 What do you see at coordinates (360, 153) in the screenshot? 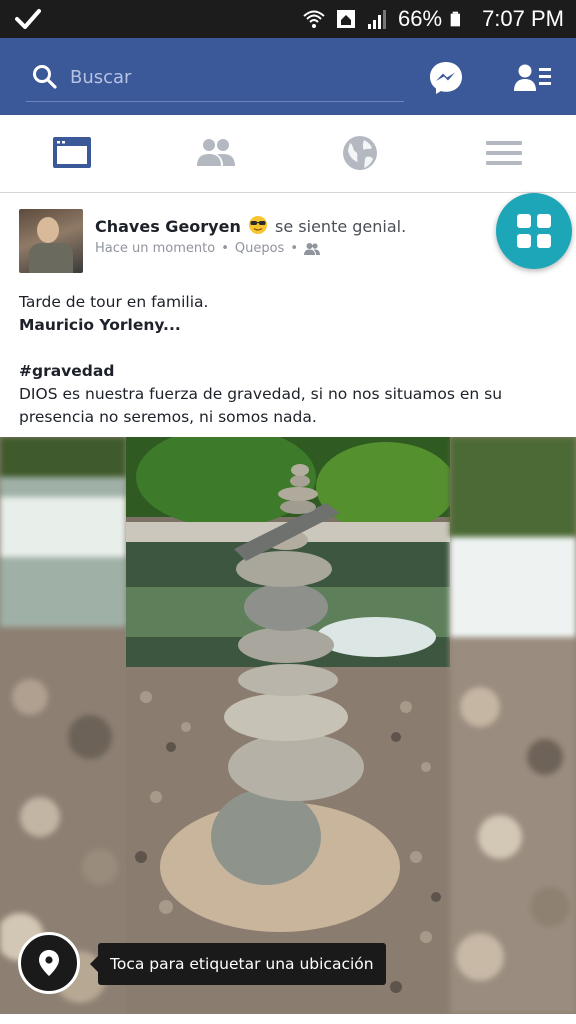
I see `tab-globe` at bounding box center [360, 153].